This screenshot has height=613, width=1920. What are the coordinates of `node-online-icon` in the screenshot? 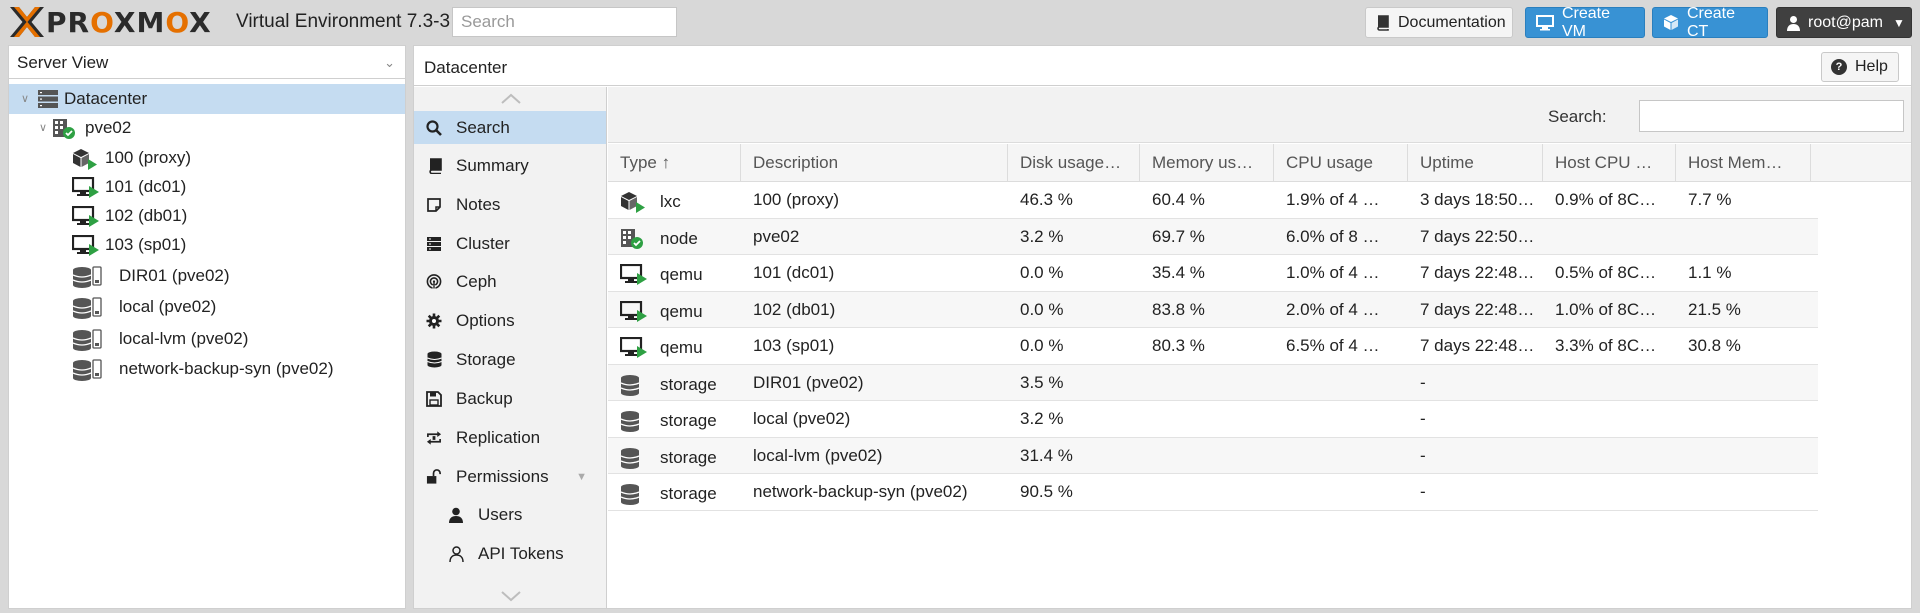 It's located at (632, 241).